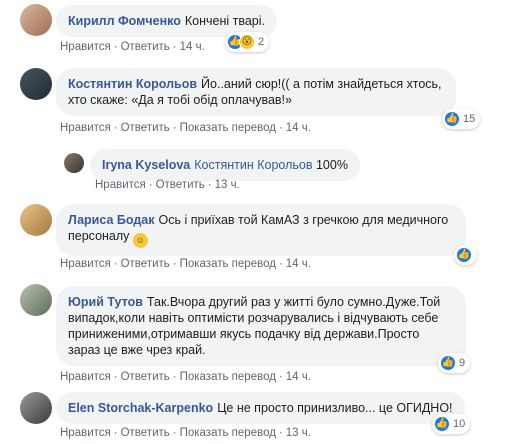 The height and width of the screenshot is (444, 511). Describe the element at coordinates (469, 119) in the screenshot. I see `reaction-count: 15` at that location.